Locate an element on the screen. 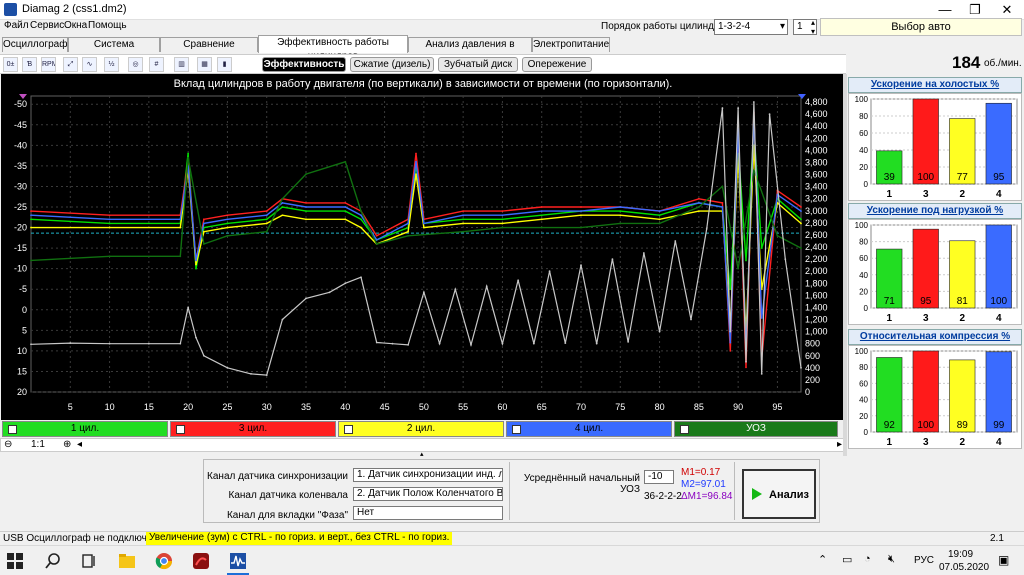 This screenshot has width=1024, height=575. crank-channel-select: 2. Датчик Полож Коленчатого Вал is located at coordinates (428, 494).